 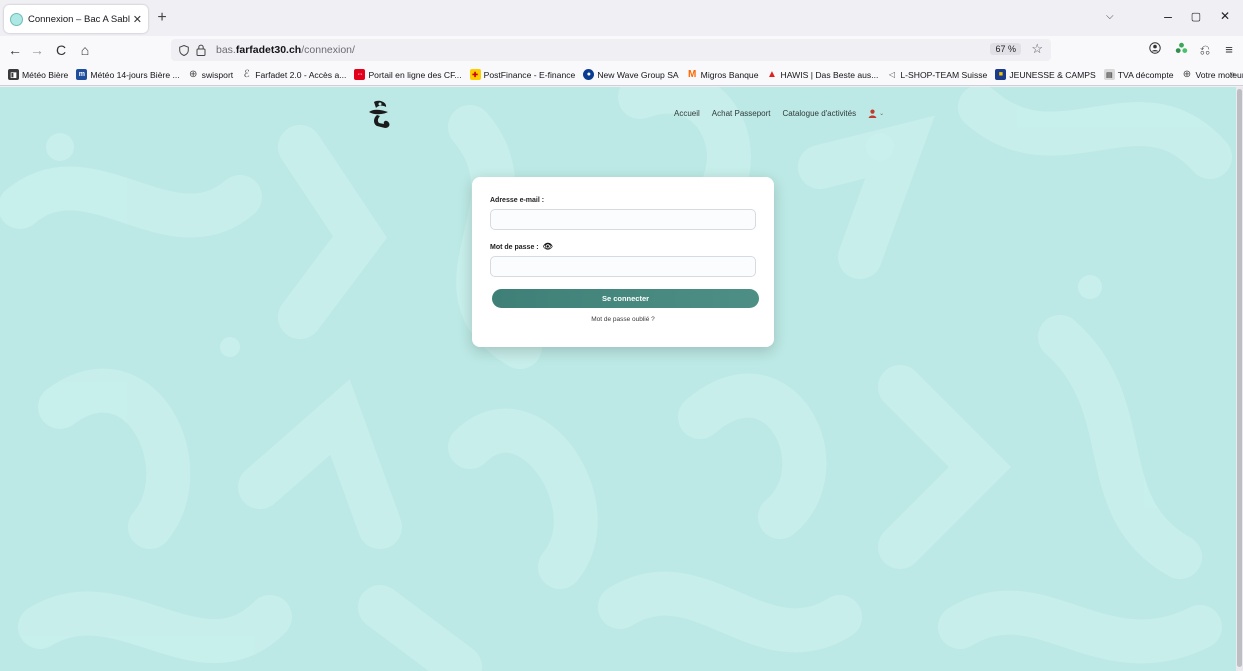 I want to click on new-tab-button: +, so click(x=162, y=18).